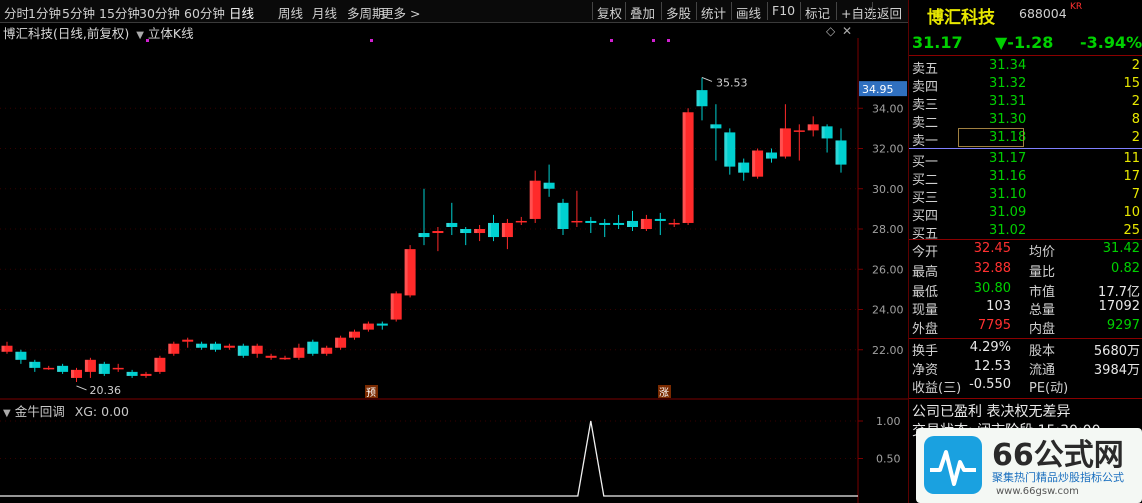 The width and height of the screenshot is (1142, 503). What do you see at coordinates (678, 12) in the screenshot?
I see `toolbar-button-2: 多股` at bounding box center [678, 12].